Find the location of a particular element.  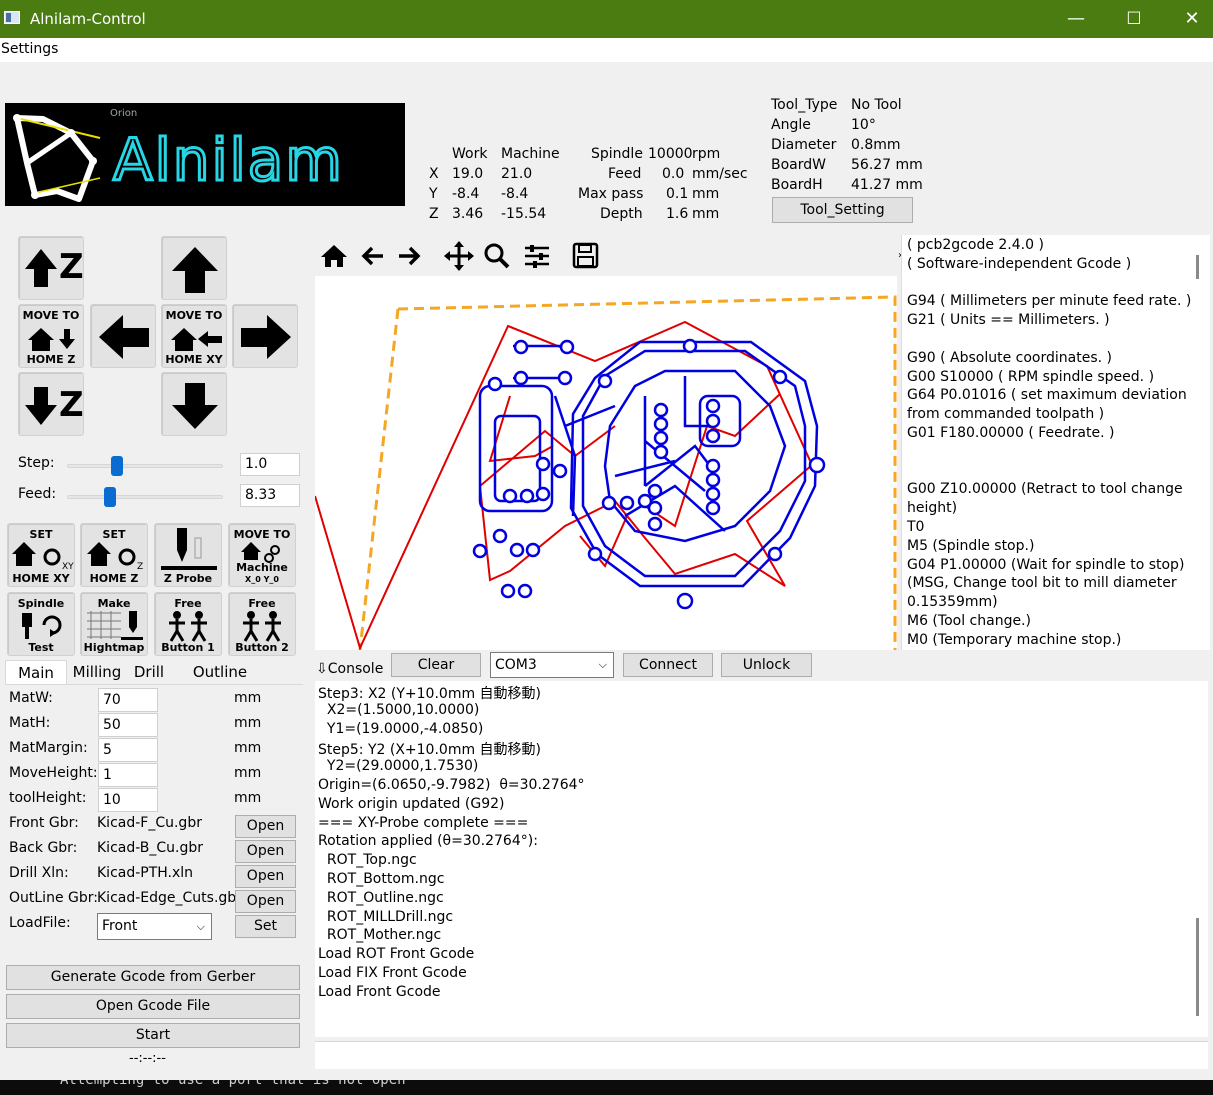

step-value: 1.0 is located at coordinates (270, 464).